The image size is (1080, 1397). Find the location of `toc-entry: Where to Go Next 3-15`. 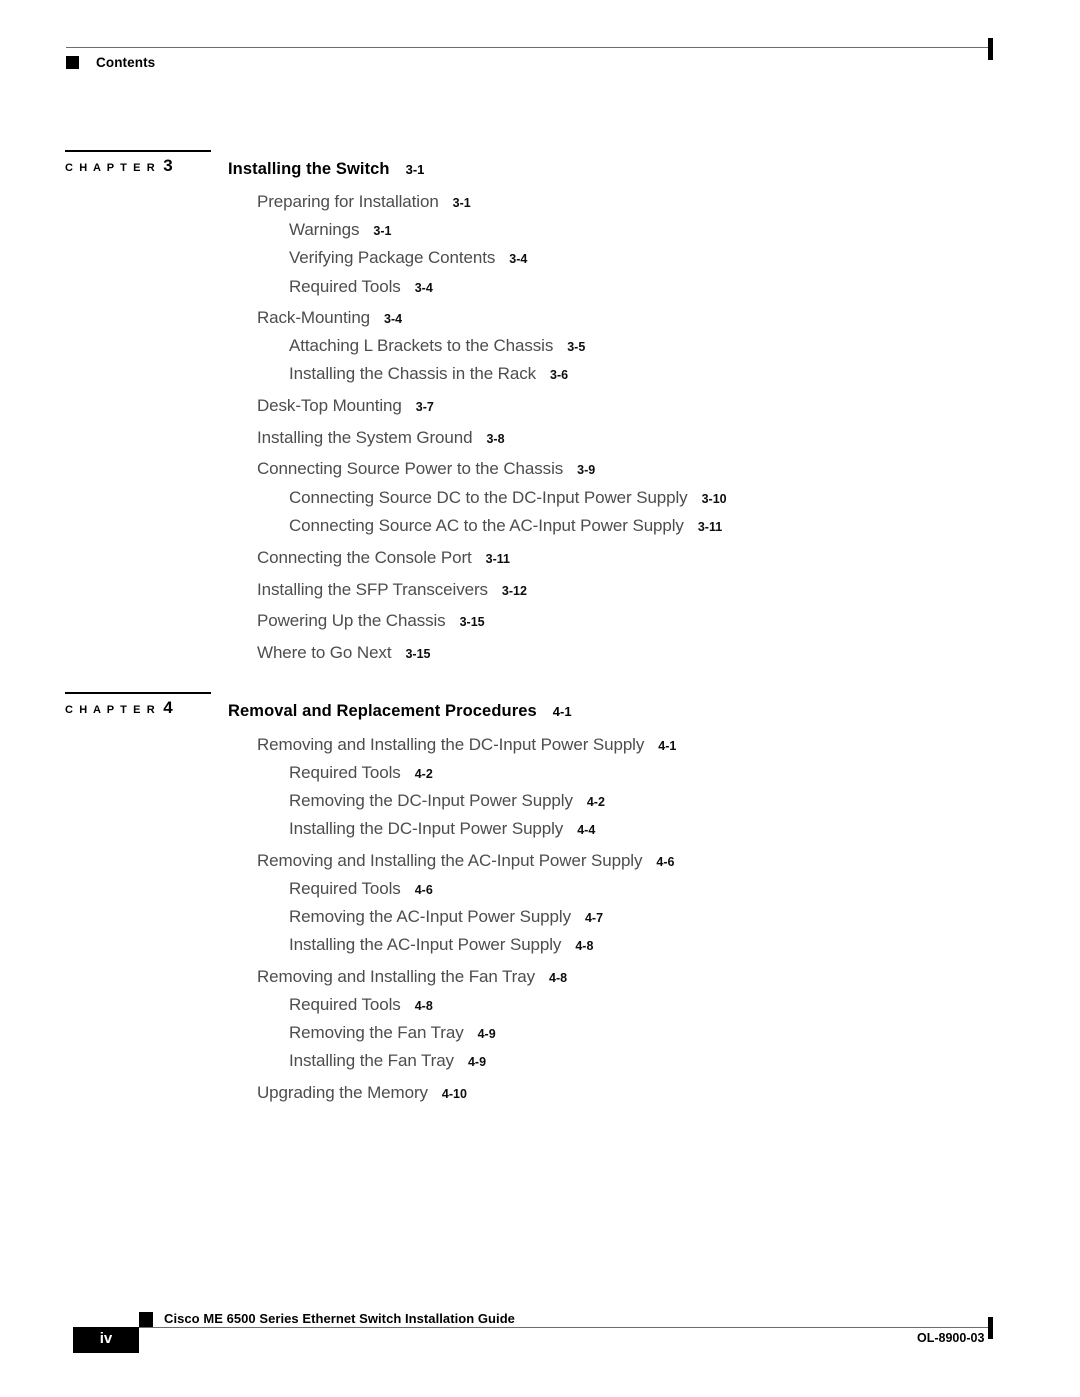

toc-entry: Where to Go Next 3-15 is located at coordinates (343, 653).